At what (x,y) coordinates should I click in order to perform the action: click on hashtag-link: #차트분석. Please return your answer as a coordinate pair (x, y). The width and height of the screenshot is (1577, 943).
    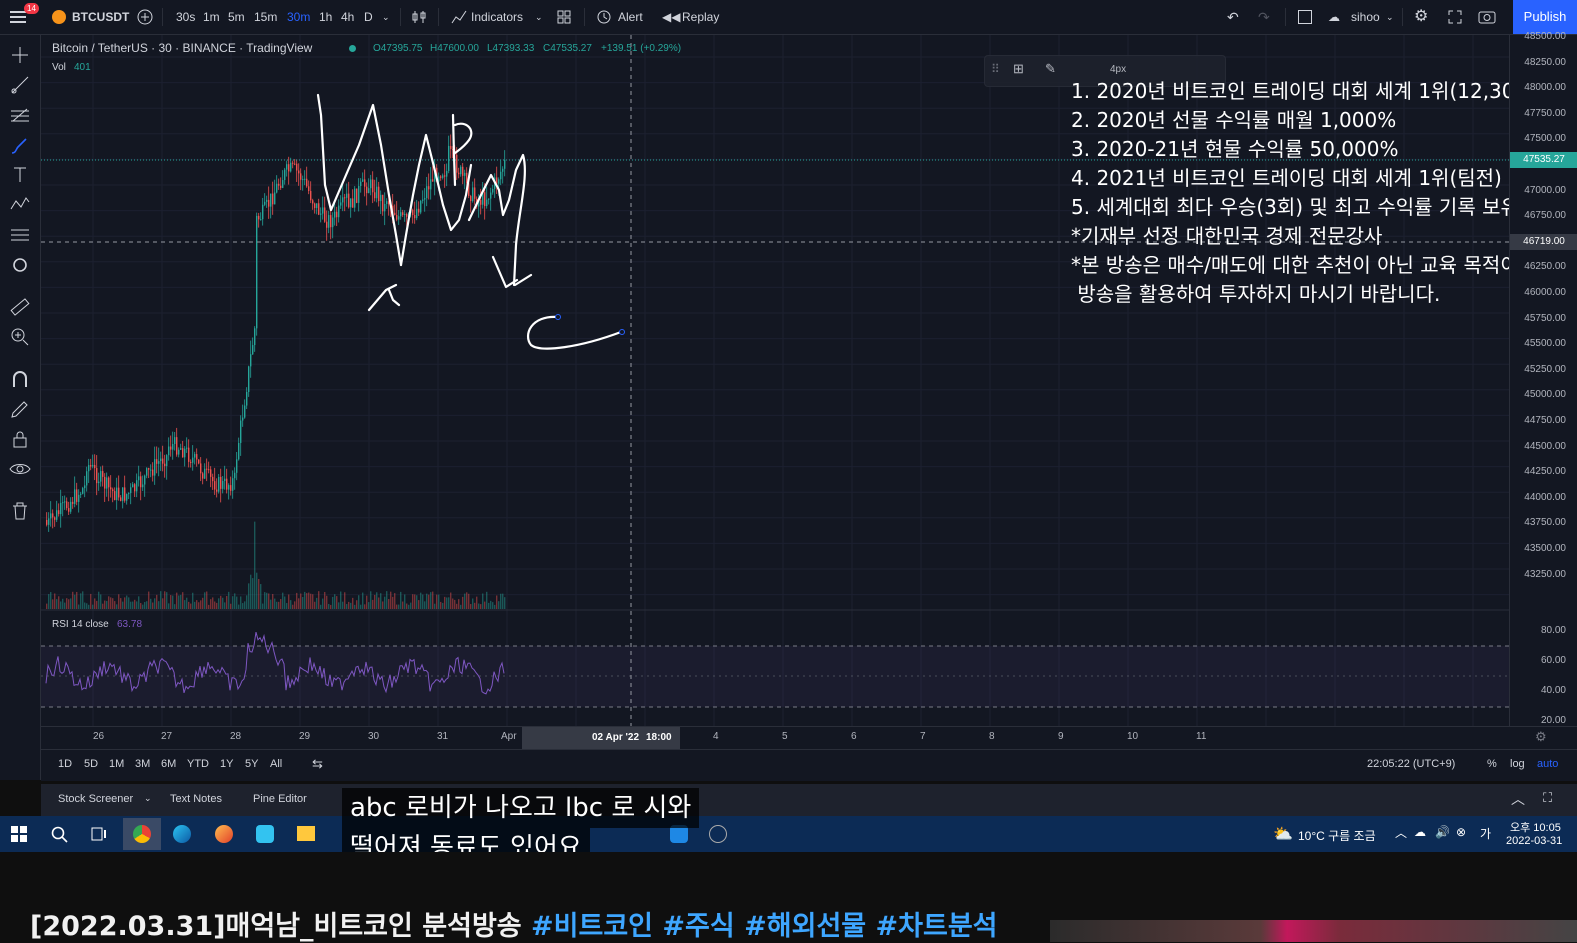
    Looking at the image, I should click on (937, 926).